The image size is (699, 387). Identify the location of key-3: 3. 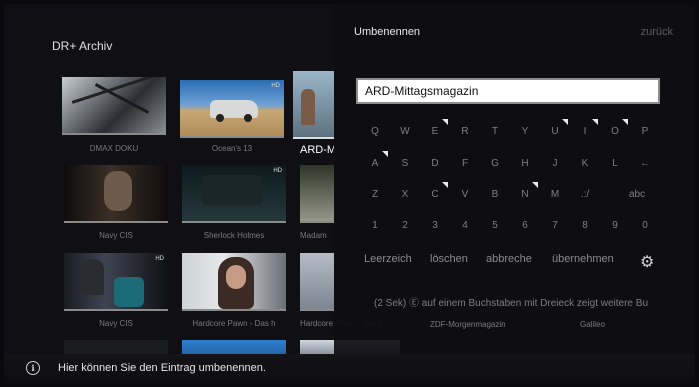
(435, 225).